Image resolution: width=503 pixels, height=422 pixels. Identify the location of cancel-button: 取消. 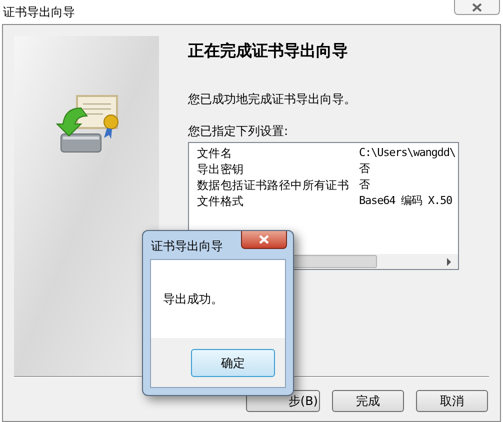
(452, 401).